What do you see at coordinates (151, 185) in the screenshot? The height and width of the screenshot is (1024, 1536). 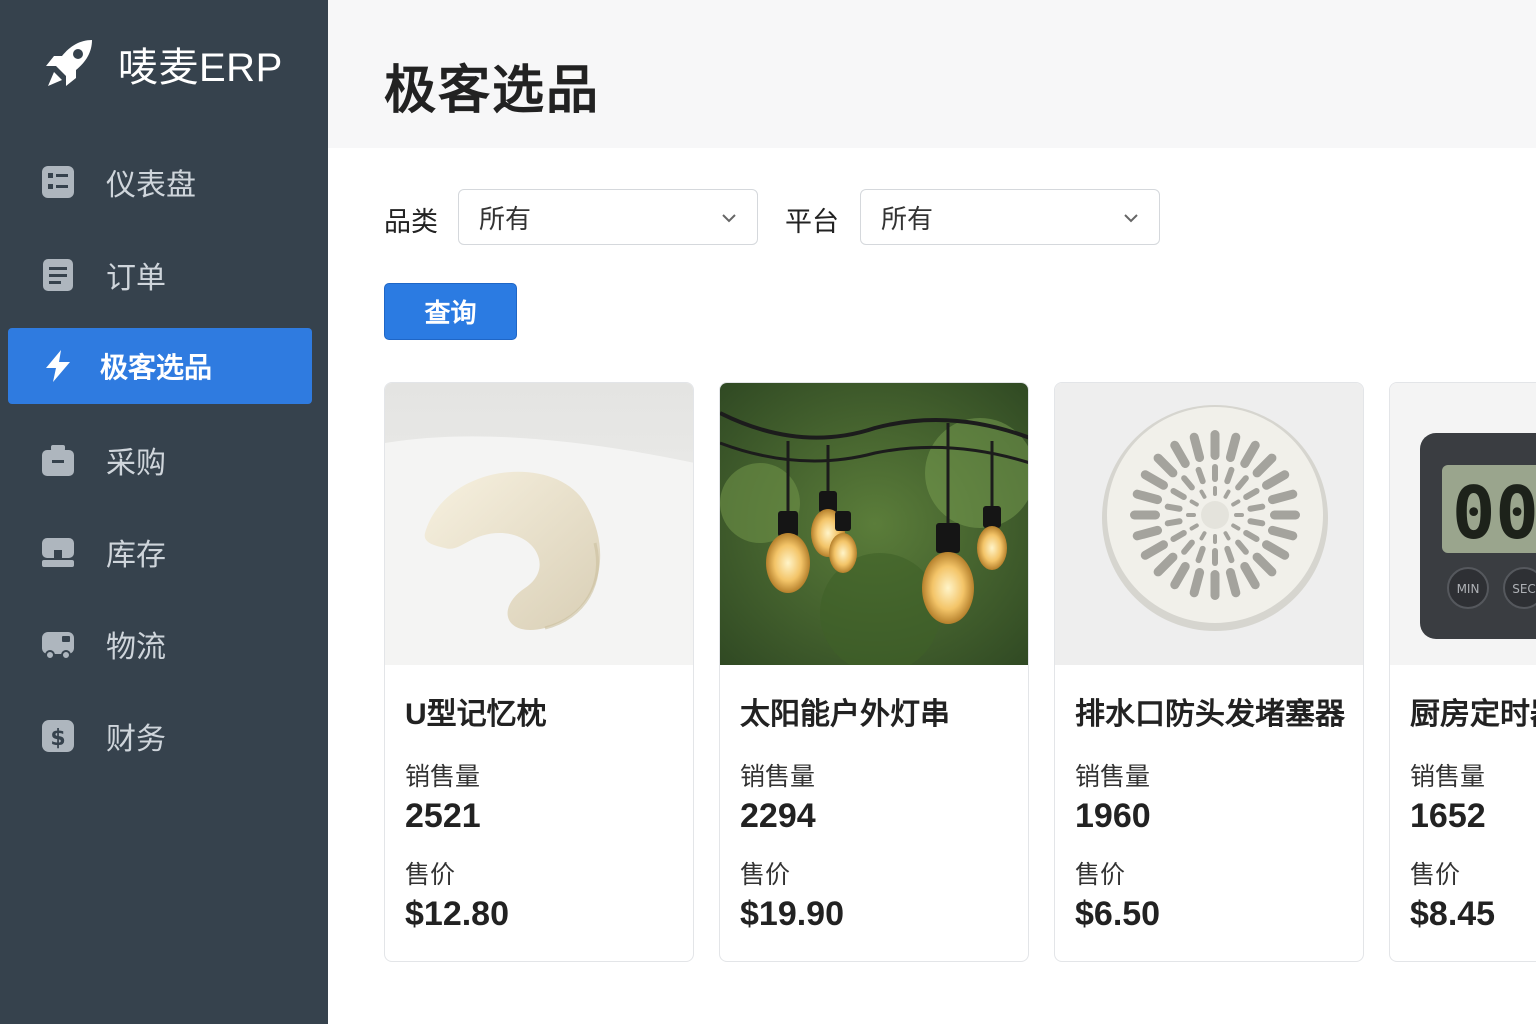 I see `sidebar-item-label: 仪表盘` at bounding box center [151, 185].